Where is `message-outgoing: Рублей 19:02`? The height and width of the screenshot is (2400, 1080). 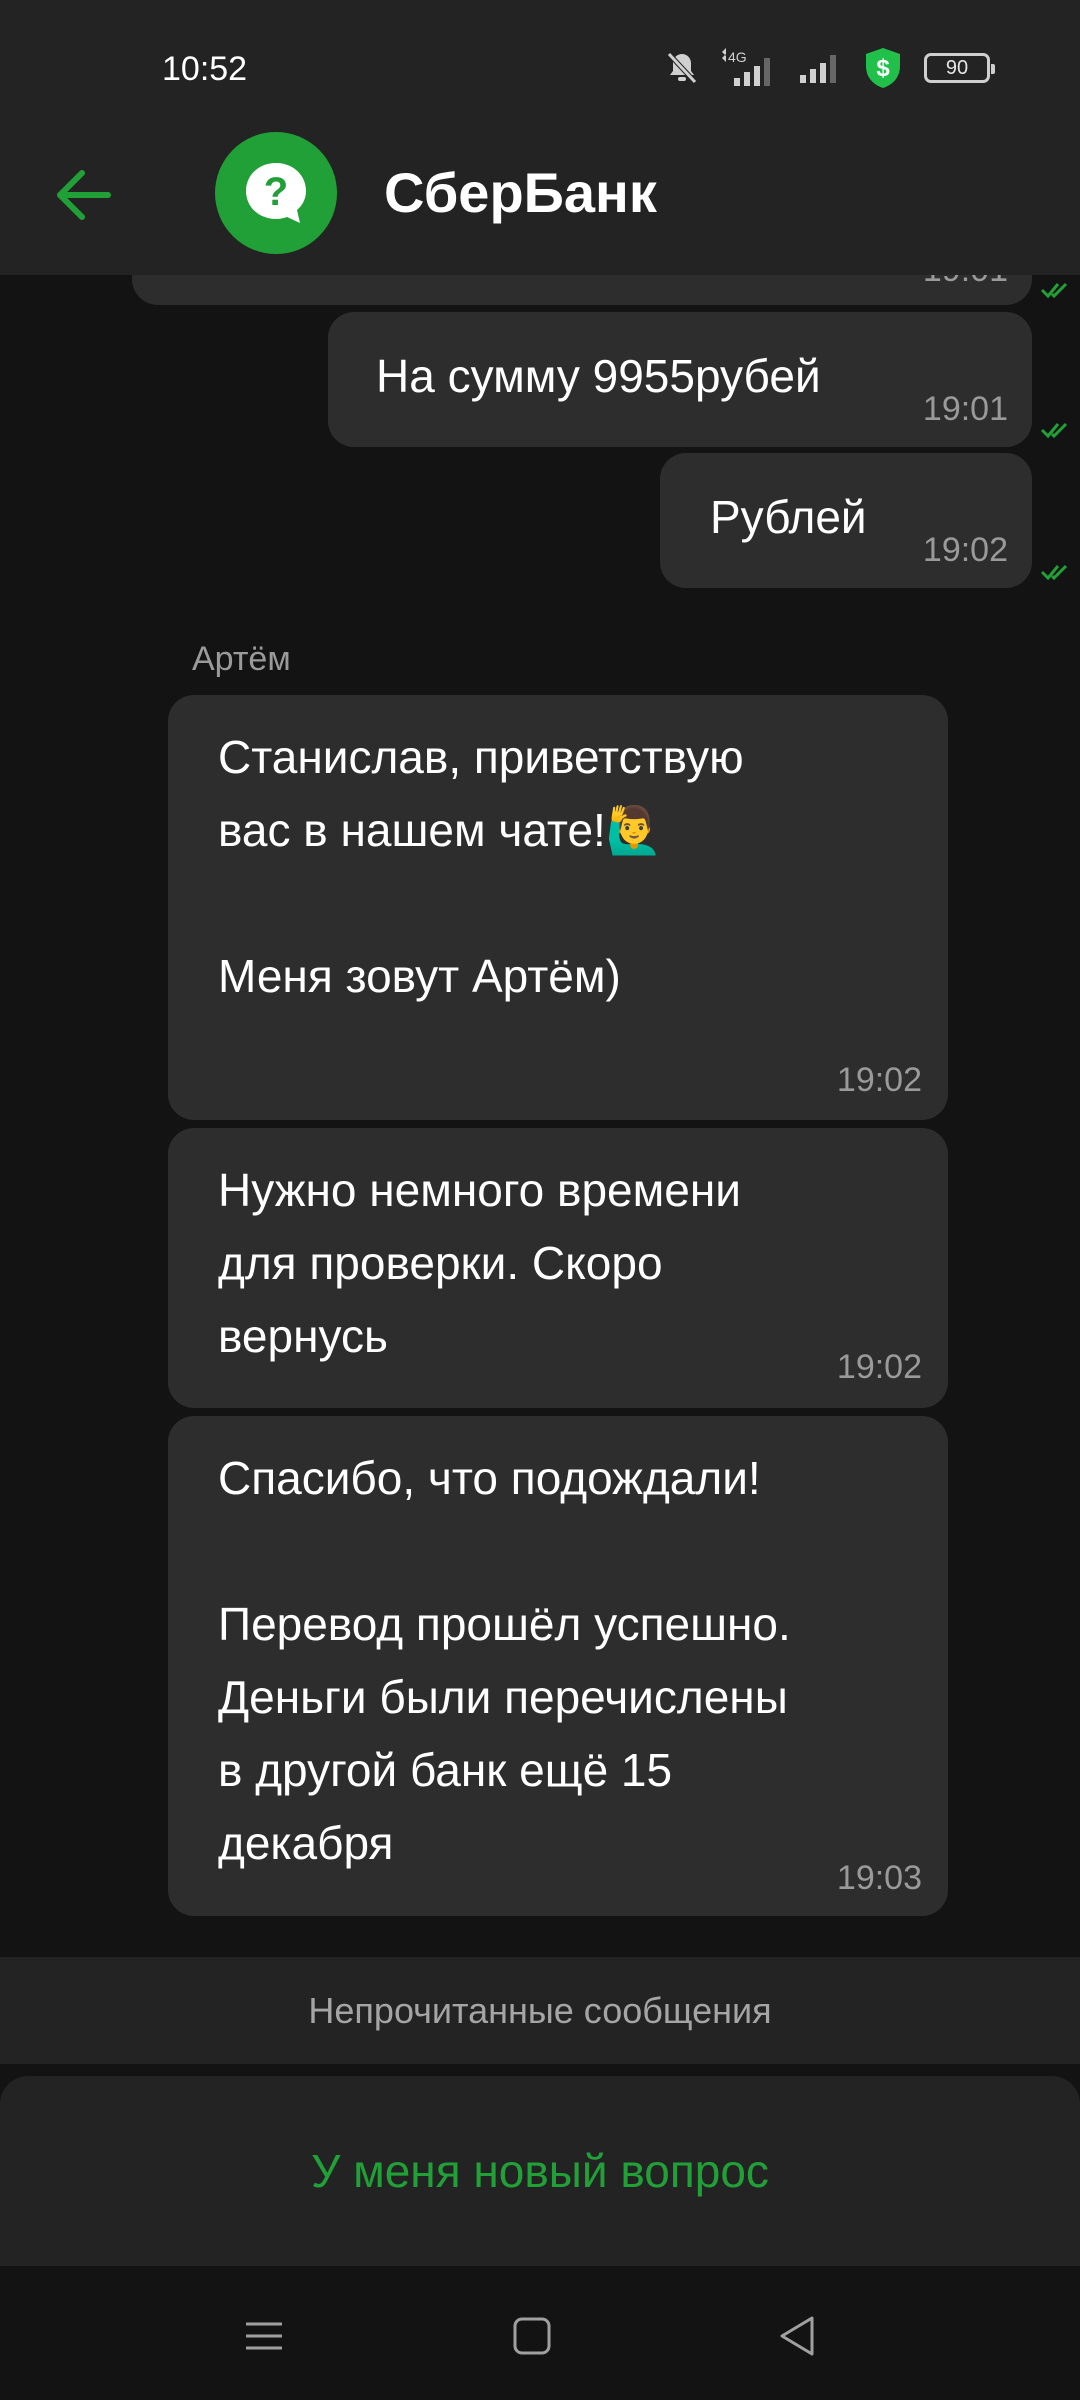 message-outgoing: Рублей 19:02 is located at coordinates (846, 520).